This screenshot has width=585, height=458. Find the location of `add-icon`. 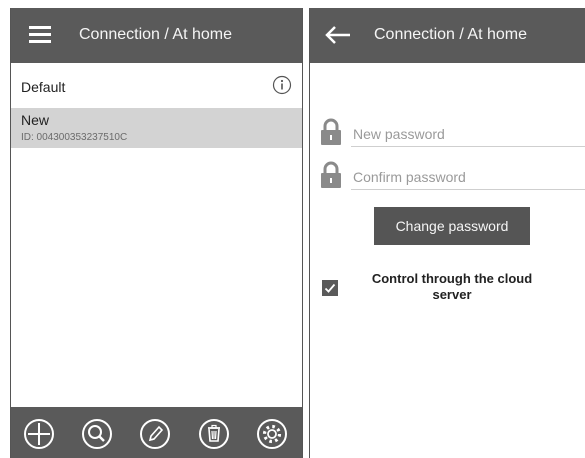

add-icon is located at coordinates (39, 434).